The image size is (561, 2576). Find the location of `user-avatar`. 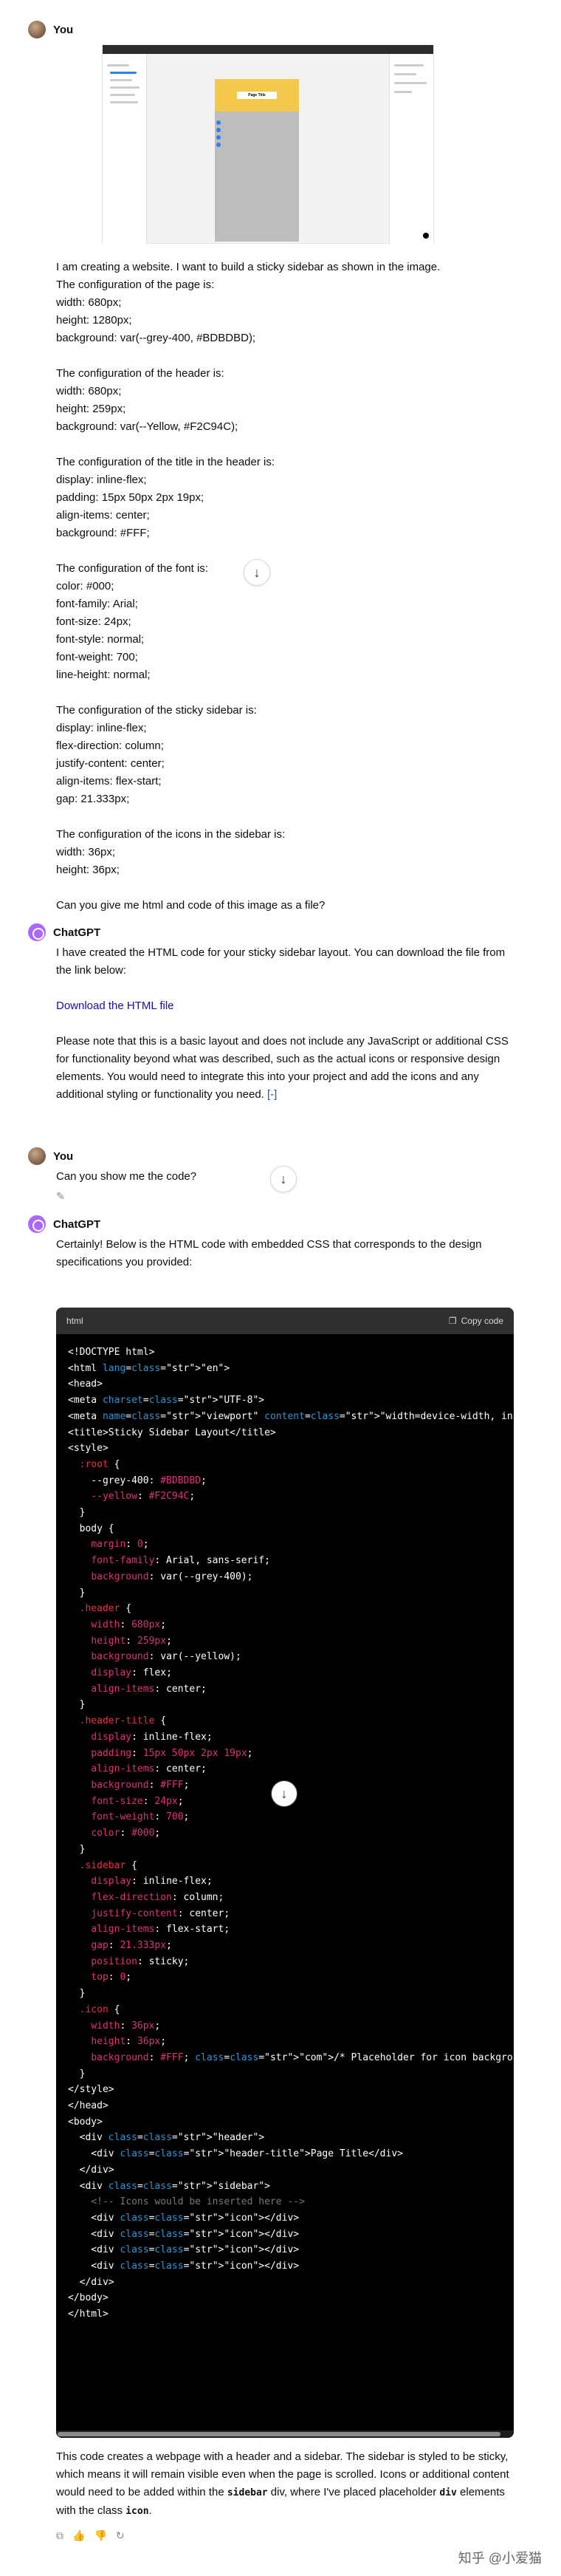

user-avatar is located at coordinates (37, 1156).